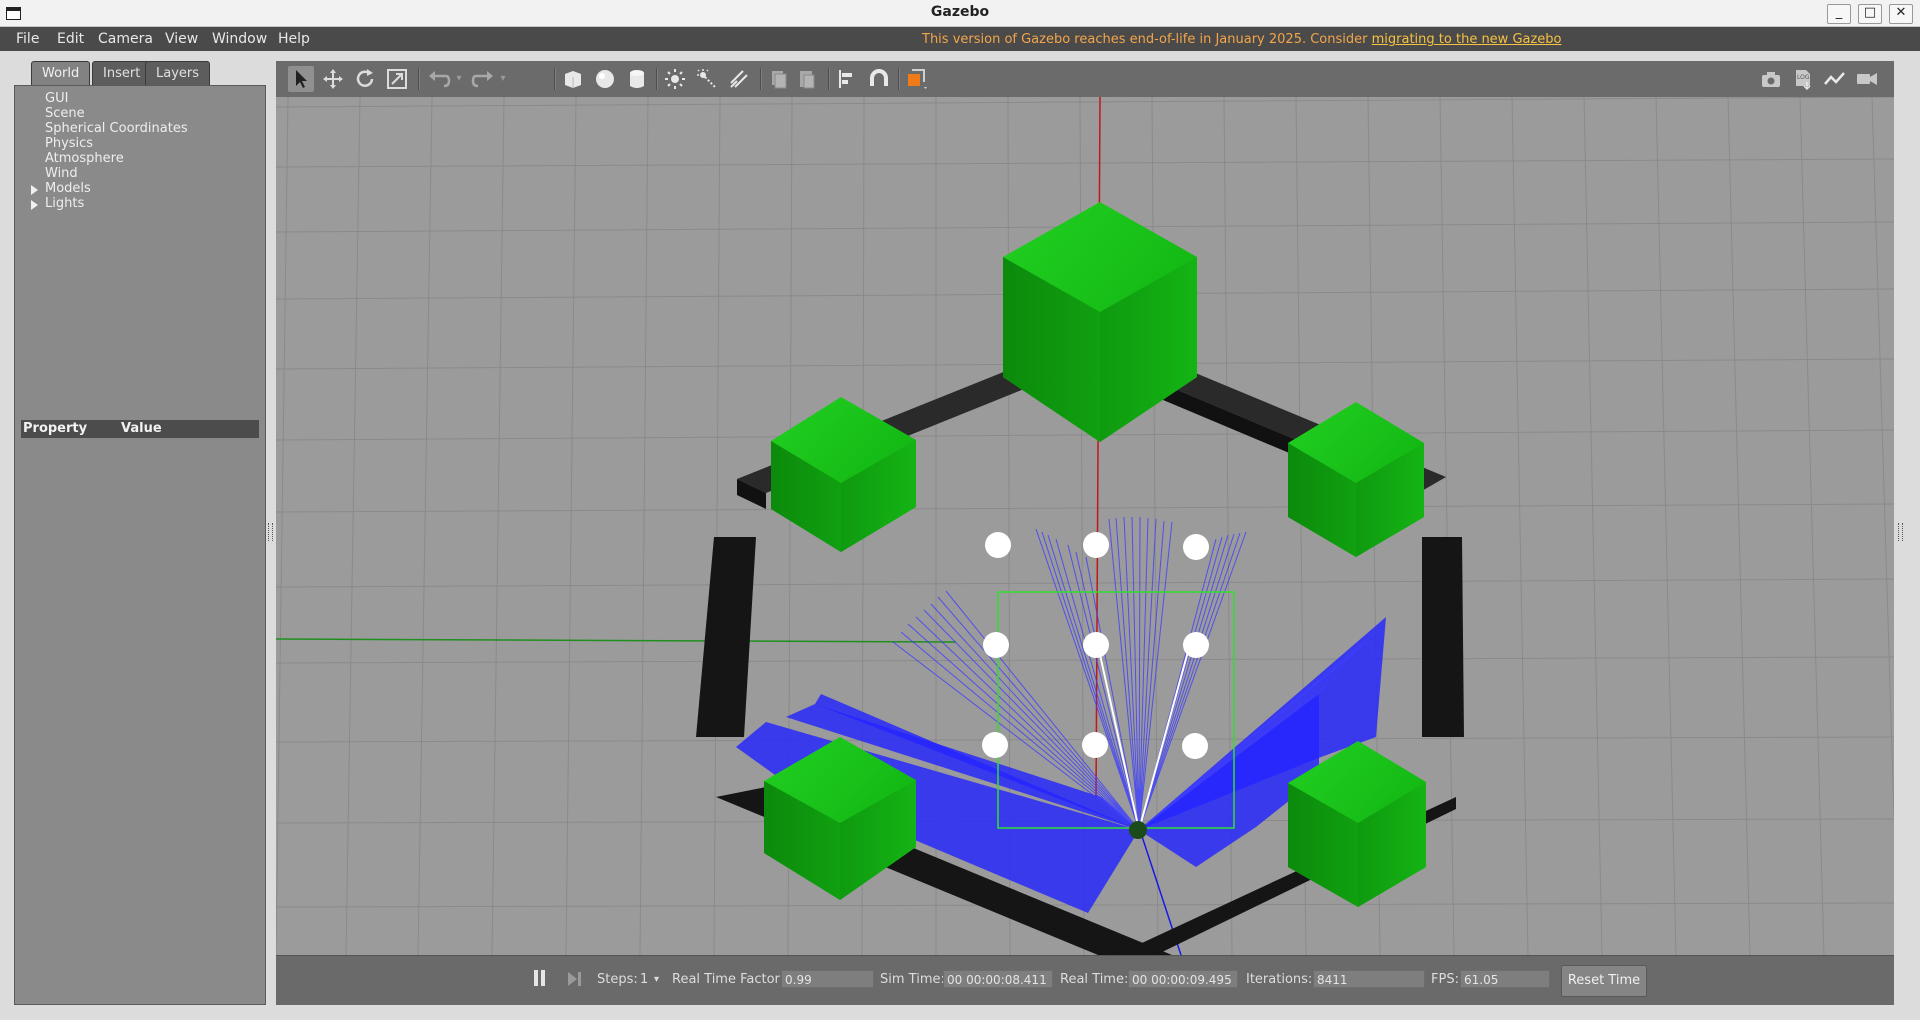 The image size is (1920, 1020). What do you see at coordinates (616, 640) in the screenshot?
I see `x-axis-line` at bounding box center [616, 640].